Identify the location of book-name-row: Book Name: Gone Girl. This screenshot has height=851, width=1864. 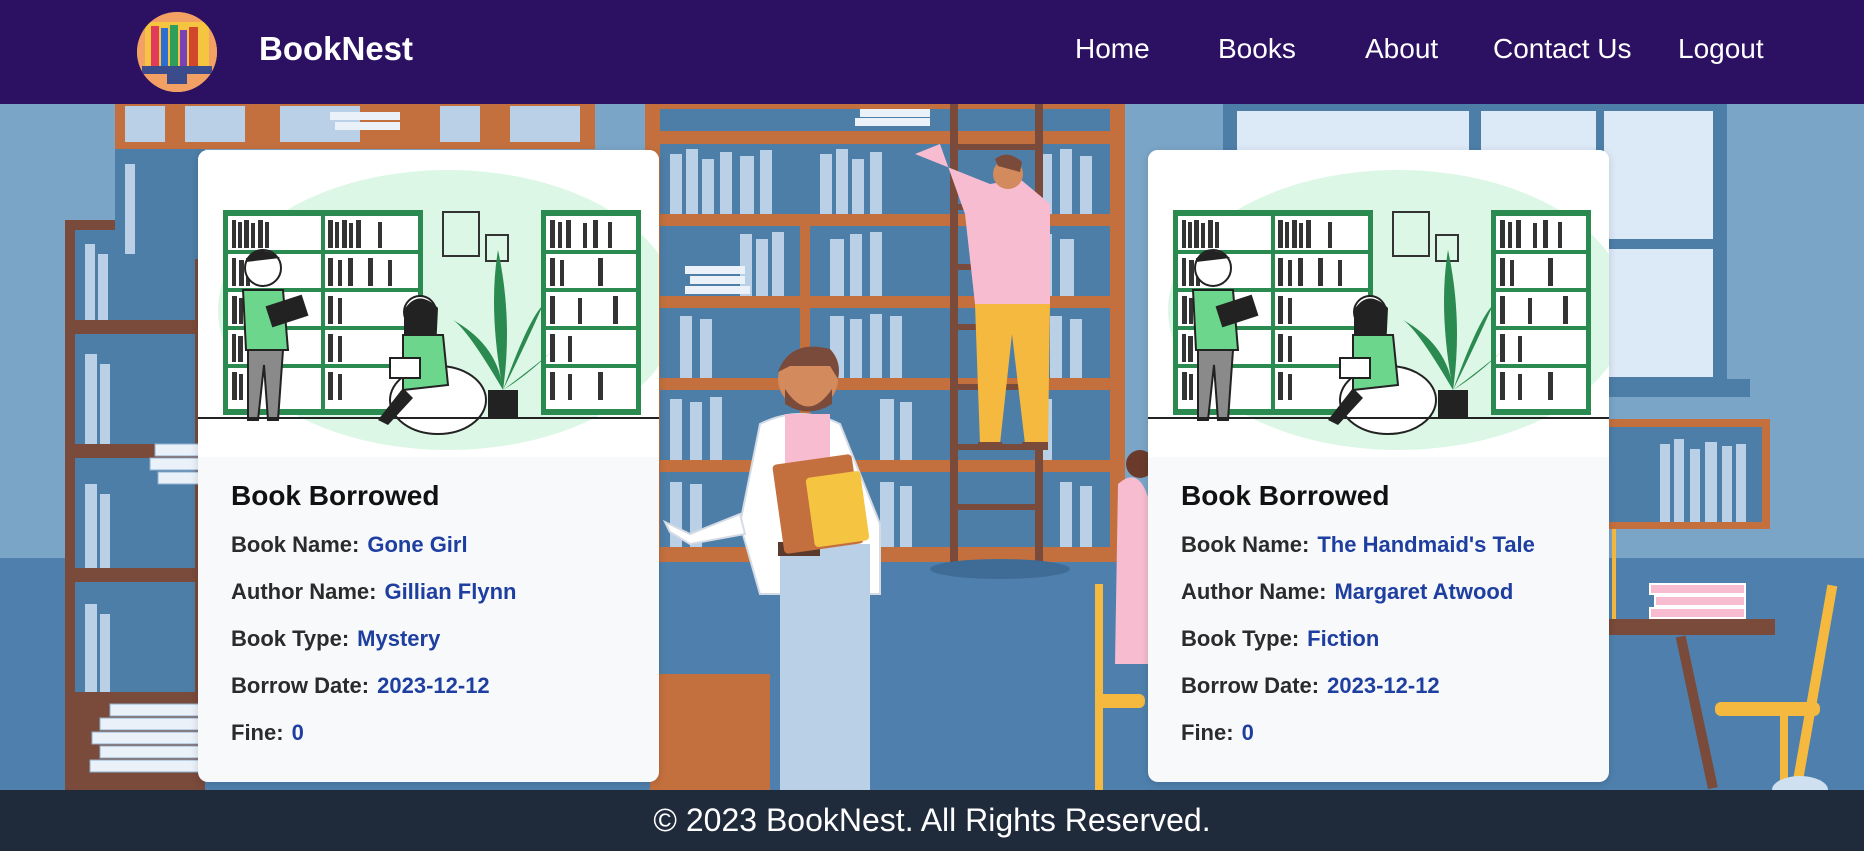
(435, 545).